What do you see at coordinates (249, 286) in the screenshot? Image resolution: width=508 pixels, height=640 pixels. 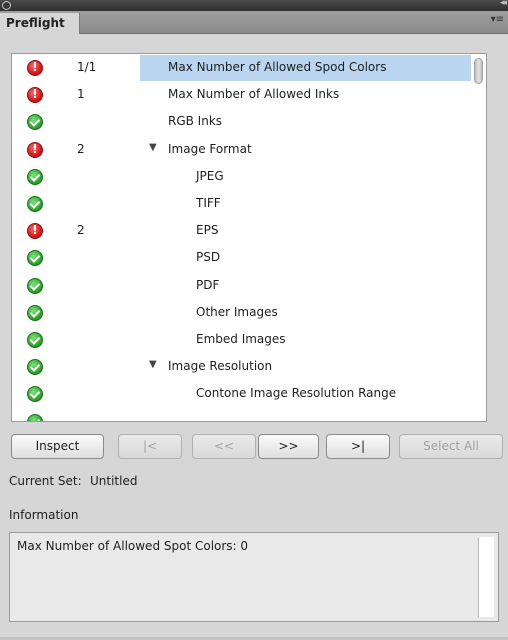 I see `list-row: PDF` at bounding box center [249, 286].